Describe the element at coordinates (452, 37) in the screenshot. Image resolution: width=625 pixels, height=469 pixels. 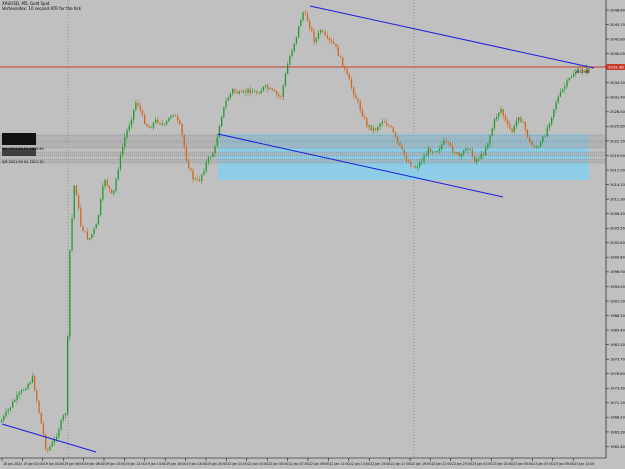
I see `trendline-upper` at that location.